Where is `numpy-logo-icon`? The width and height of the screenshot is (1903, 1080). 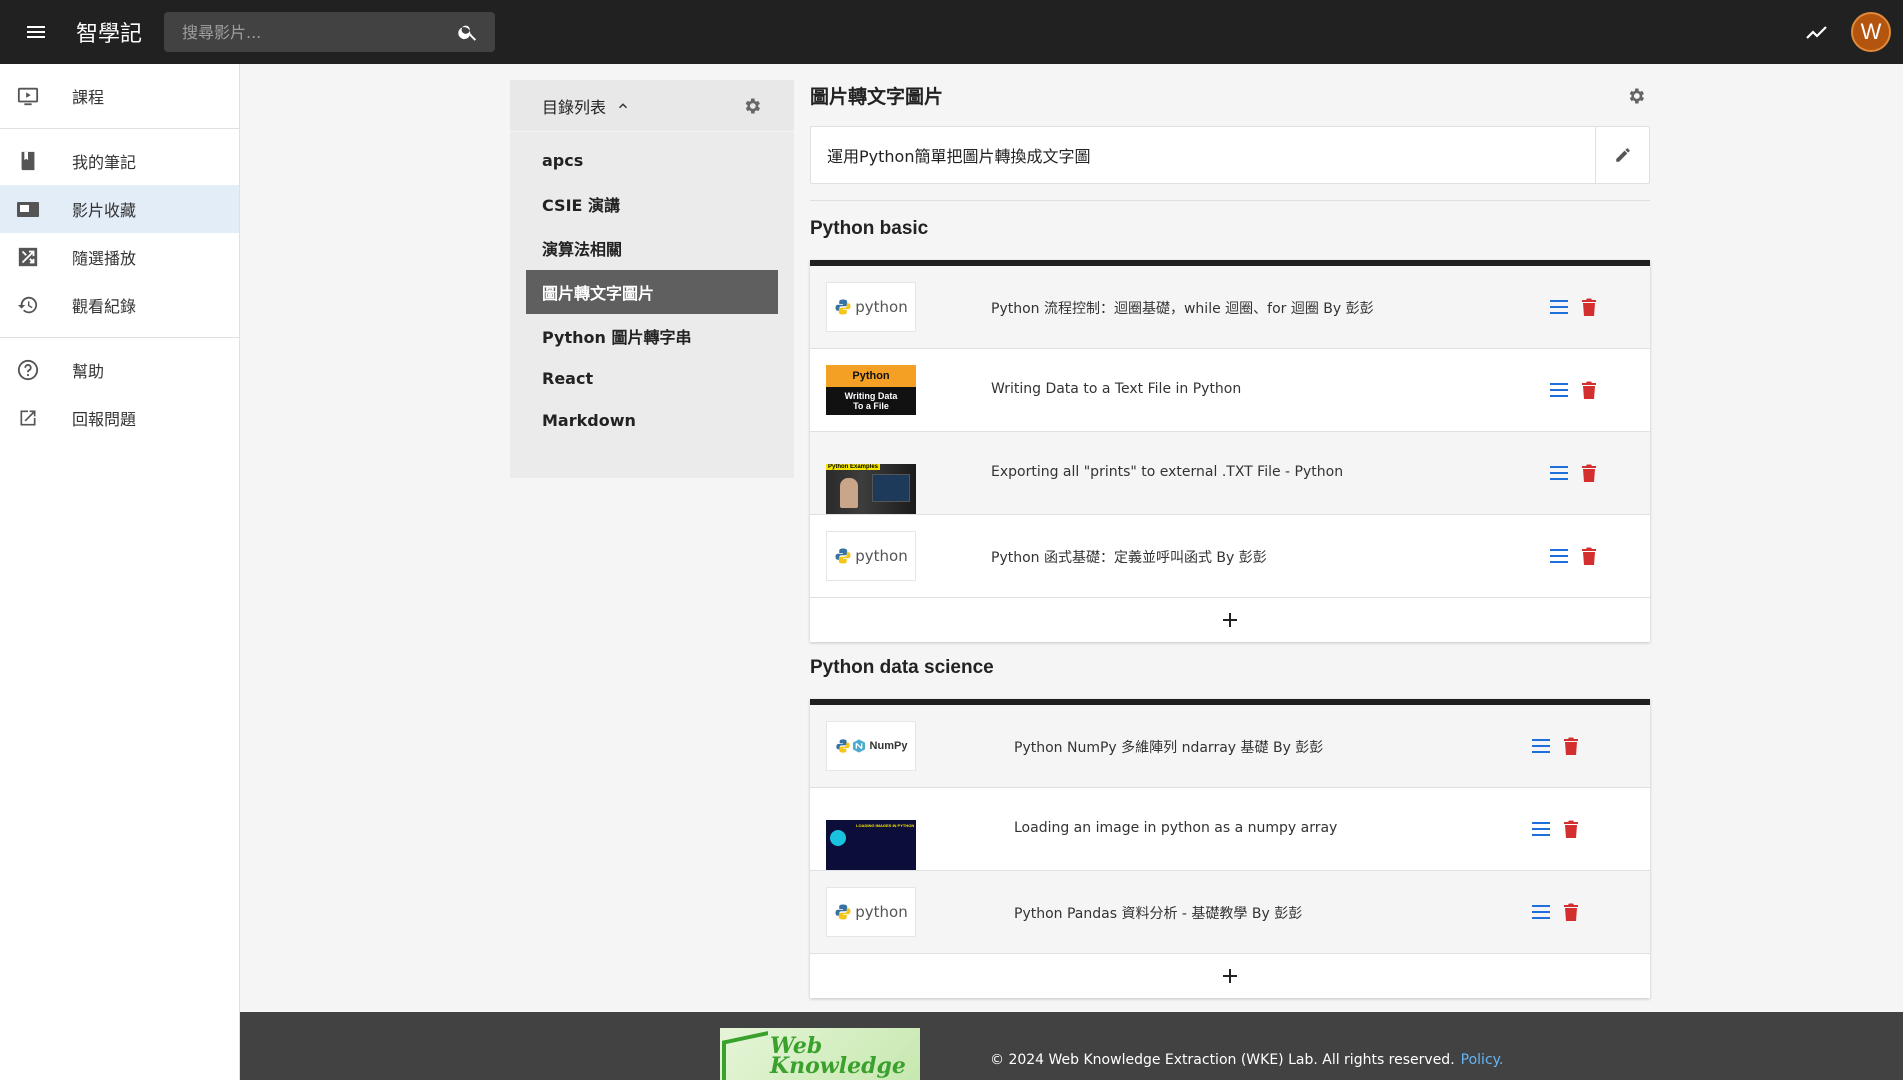
numpy-logo-icon is located at coordinates (858, 746).